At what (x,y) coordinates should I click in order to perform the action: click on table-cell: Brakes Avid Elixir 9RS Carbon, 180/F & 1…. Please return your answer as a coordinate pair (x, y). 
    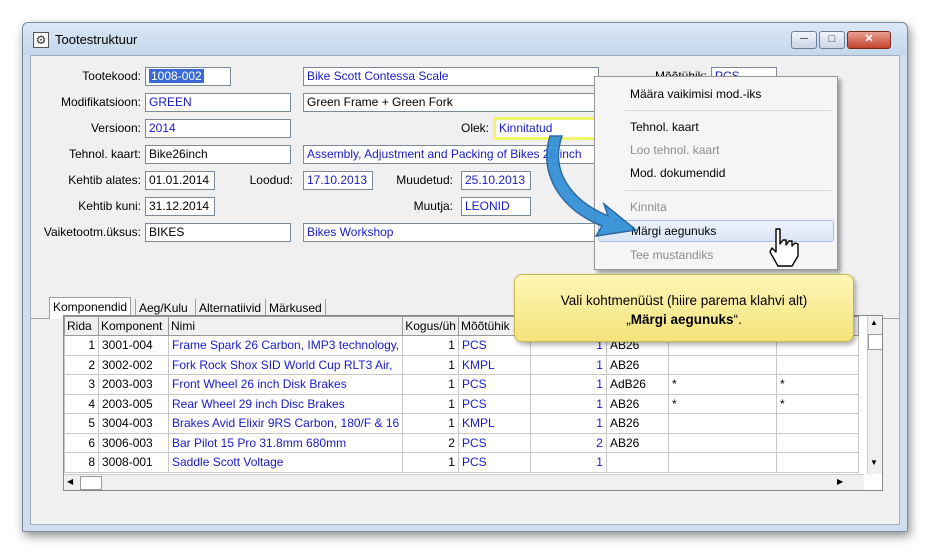
    Looking at the image, I should click on (285, 423).